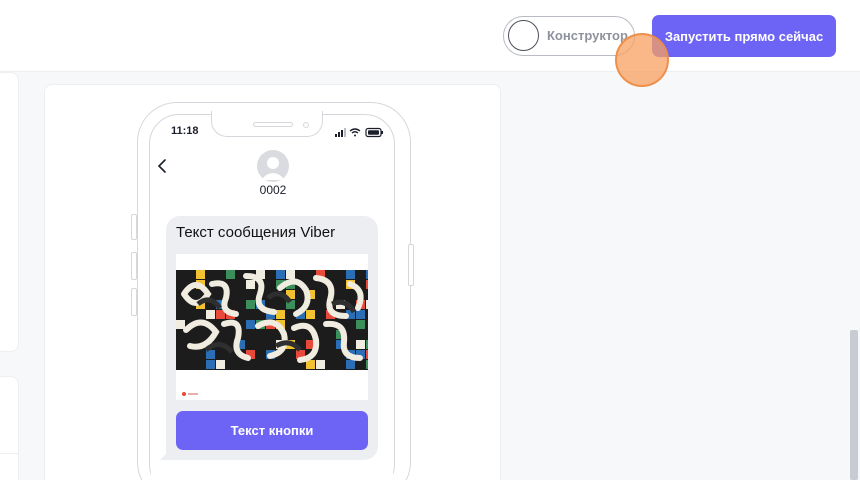 The width and height of the screenshot is (860, 480). What do you see at coordinates (523, 35) in the screenshot?
I see `toggle-knob` at bounding box center [523, 35].